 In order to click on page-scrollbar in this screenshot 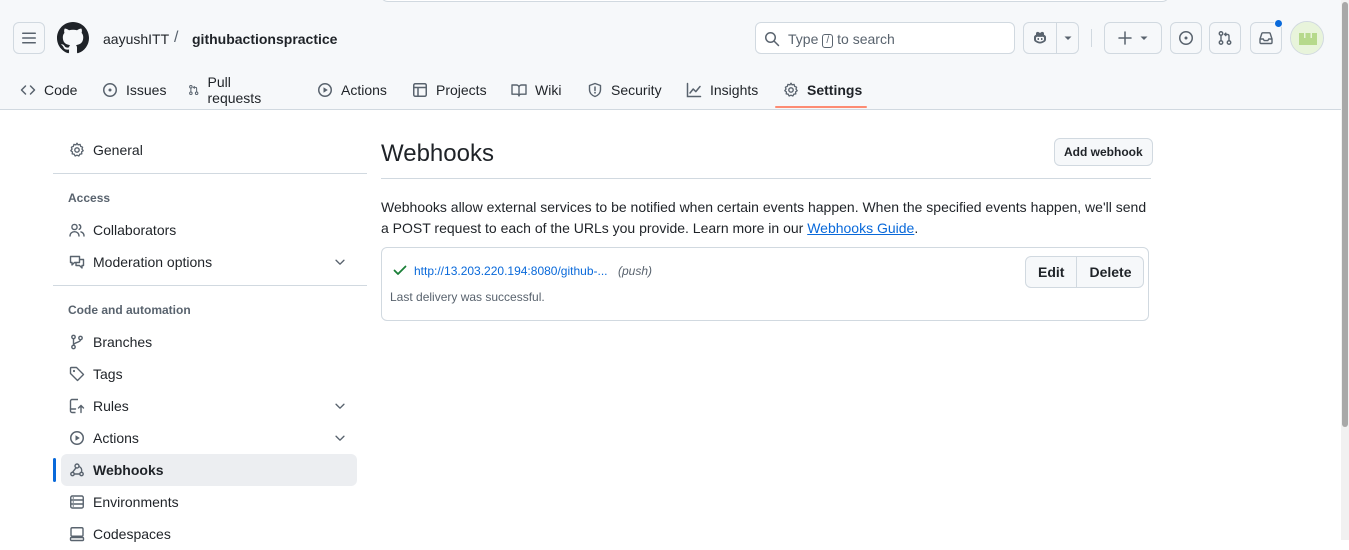, I will do `click(1345, 270)`.